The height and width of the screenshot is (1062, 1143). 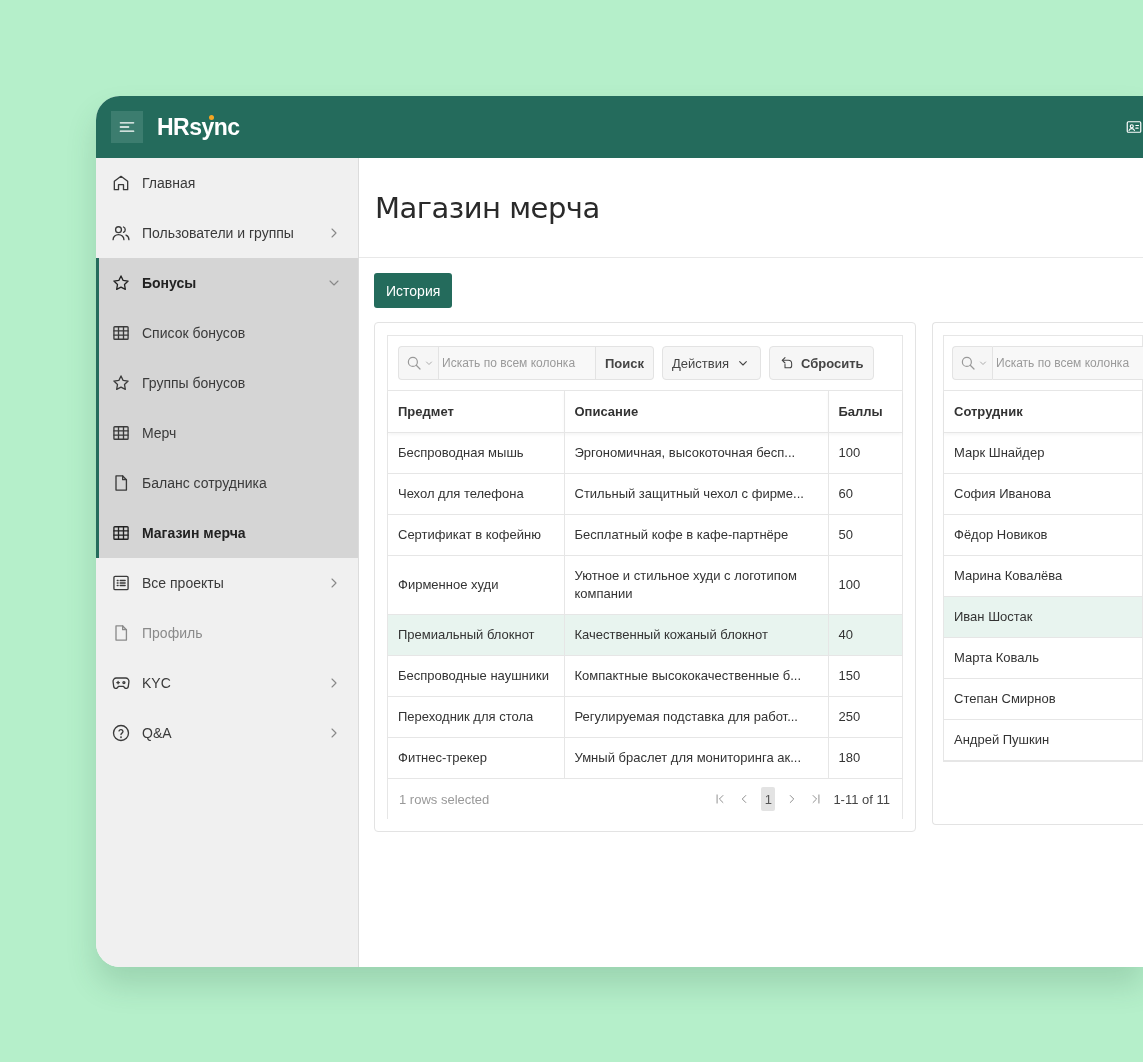 I want to click on table-cell: Марк Шнайдер, so click(x=1043, y=453).